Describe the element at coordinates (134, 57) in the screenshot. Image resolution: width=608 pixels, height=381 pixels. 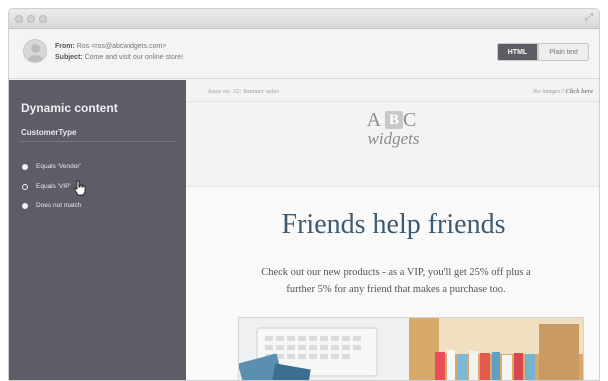
I see `subject-value: Come and visit our online store!` at that location.